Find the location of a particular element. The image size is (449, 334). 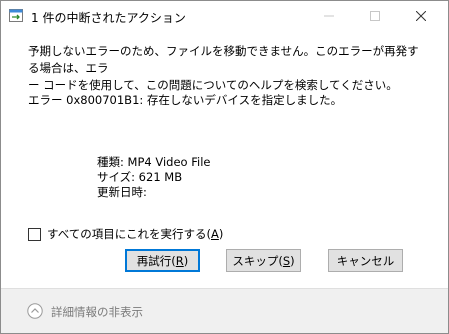

retry-button: 再試行(R) is located at coordinates (162, 260).